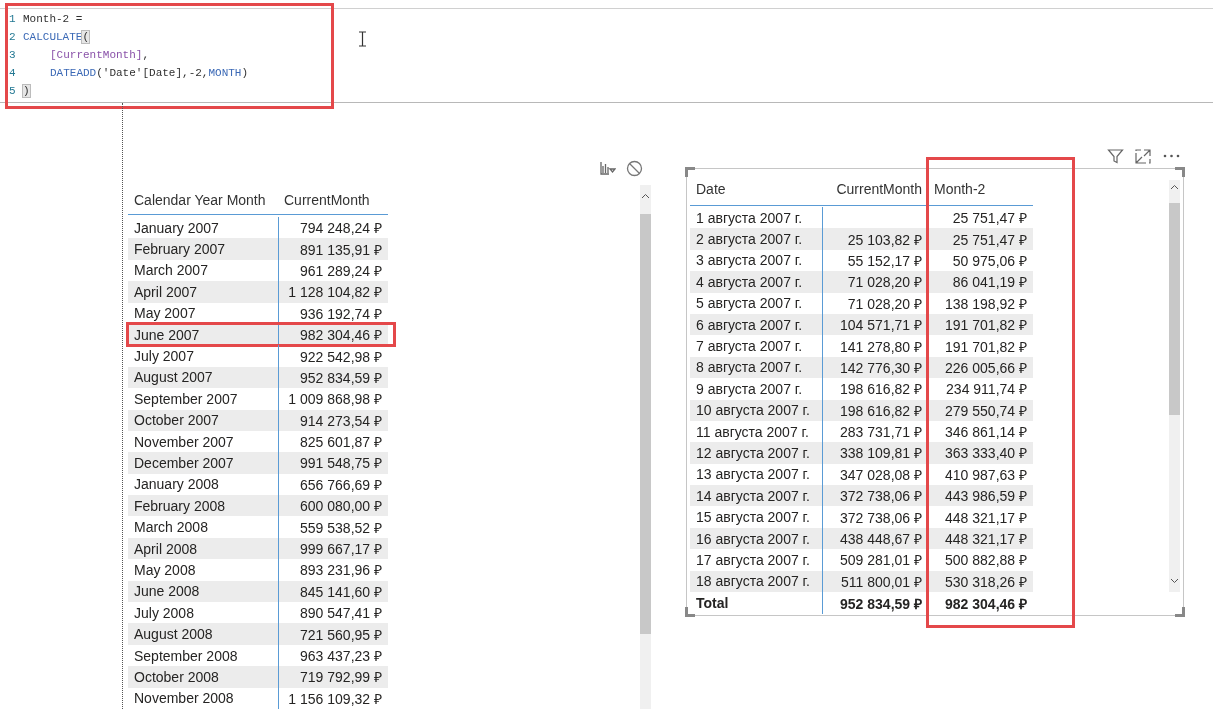  Describe the element at coordinates (149, 73) in the screenshot. I see `code-line: DATEADD('Date'[Date],-2,MONTH)` at that location.